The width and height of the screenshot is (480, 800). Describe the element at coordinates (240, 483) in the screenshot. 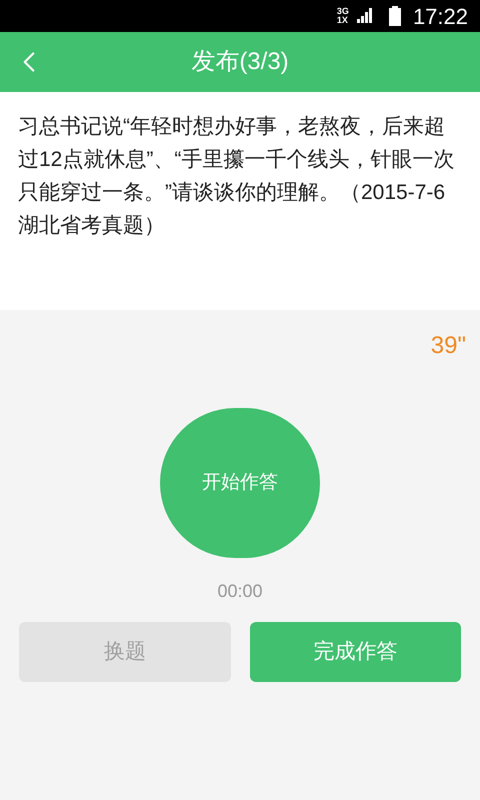

I see `start-answer-button: 开始作答` at that location.